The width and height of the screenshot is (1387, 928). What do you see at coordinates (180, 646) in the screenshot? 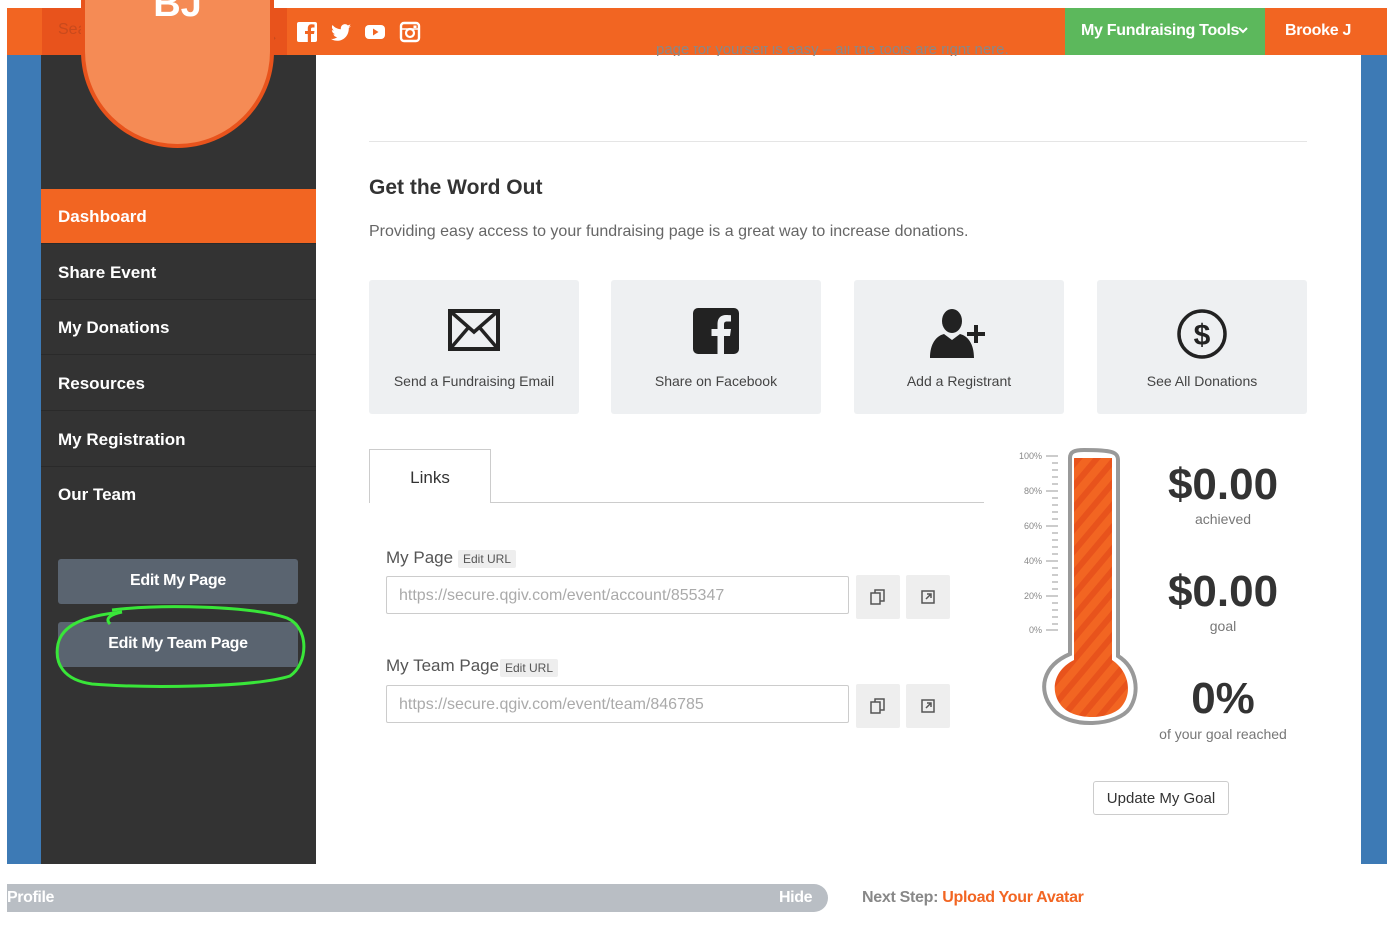
I see `highlight-annotation` at bounding box center [180, 646].